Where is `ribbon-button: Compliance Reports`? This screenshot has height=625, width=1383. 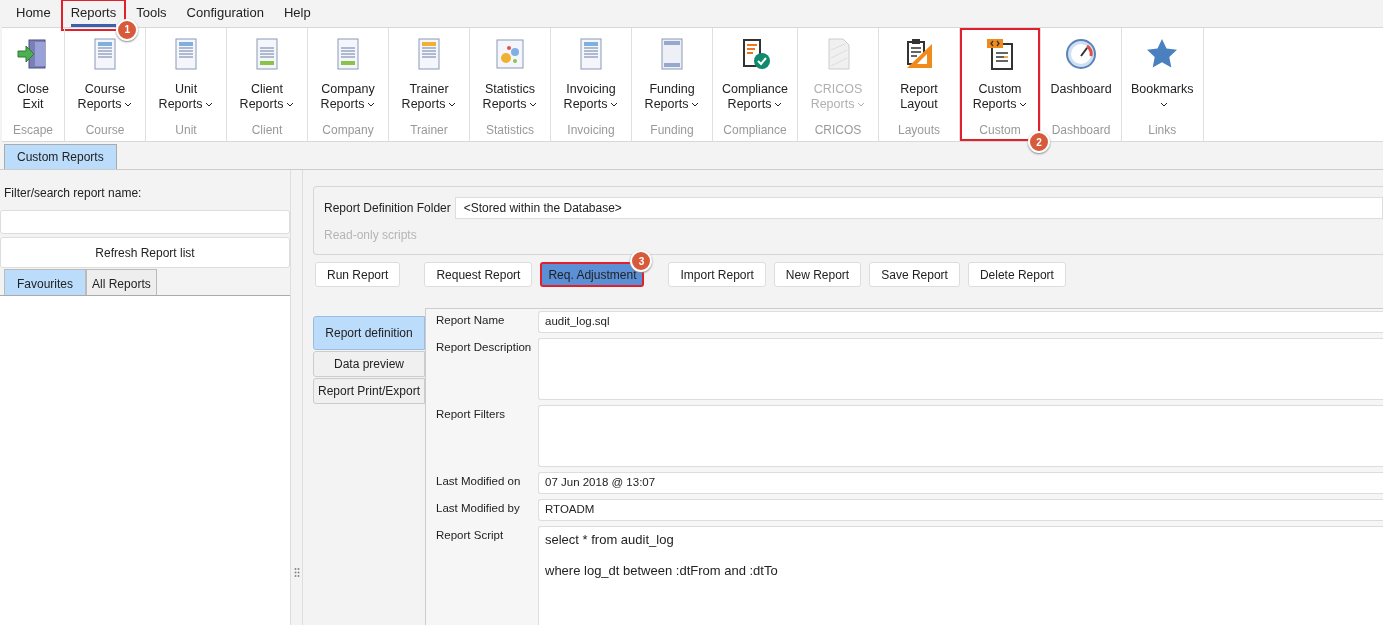 ribbon-button: Compliance Reports is located at coordinates (755, 79).